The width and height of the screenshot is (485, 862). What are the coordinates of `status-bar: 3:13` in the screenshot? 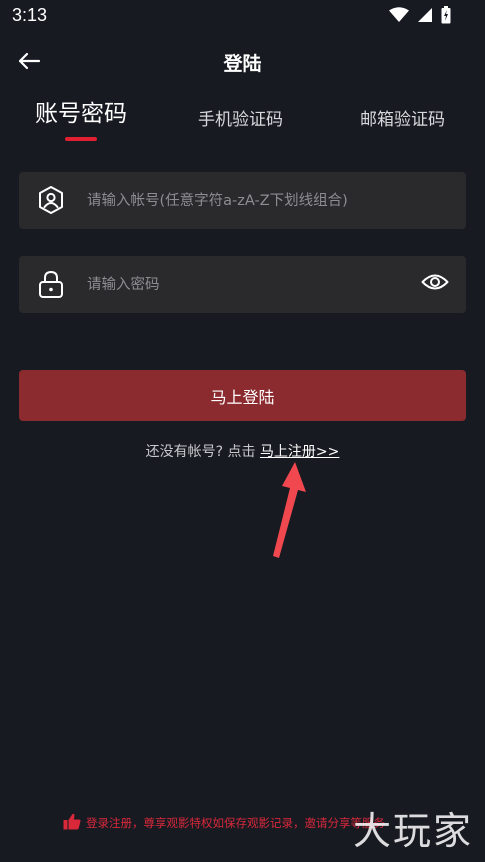 It's located at (242, 17).